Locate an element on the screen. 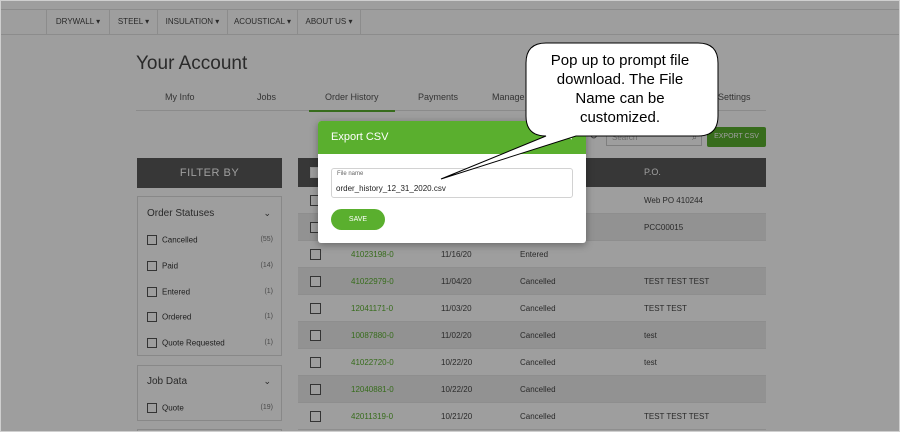 This screenshot has width=900, height=432. callout-bubble is located at coordinates (579, 111).